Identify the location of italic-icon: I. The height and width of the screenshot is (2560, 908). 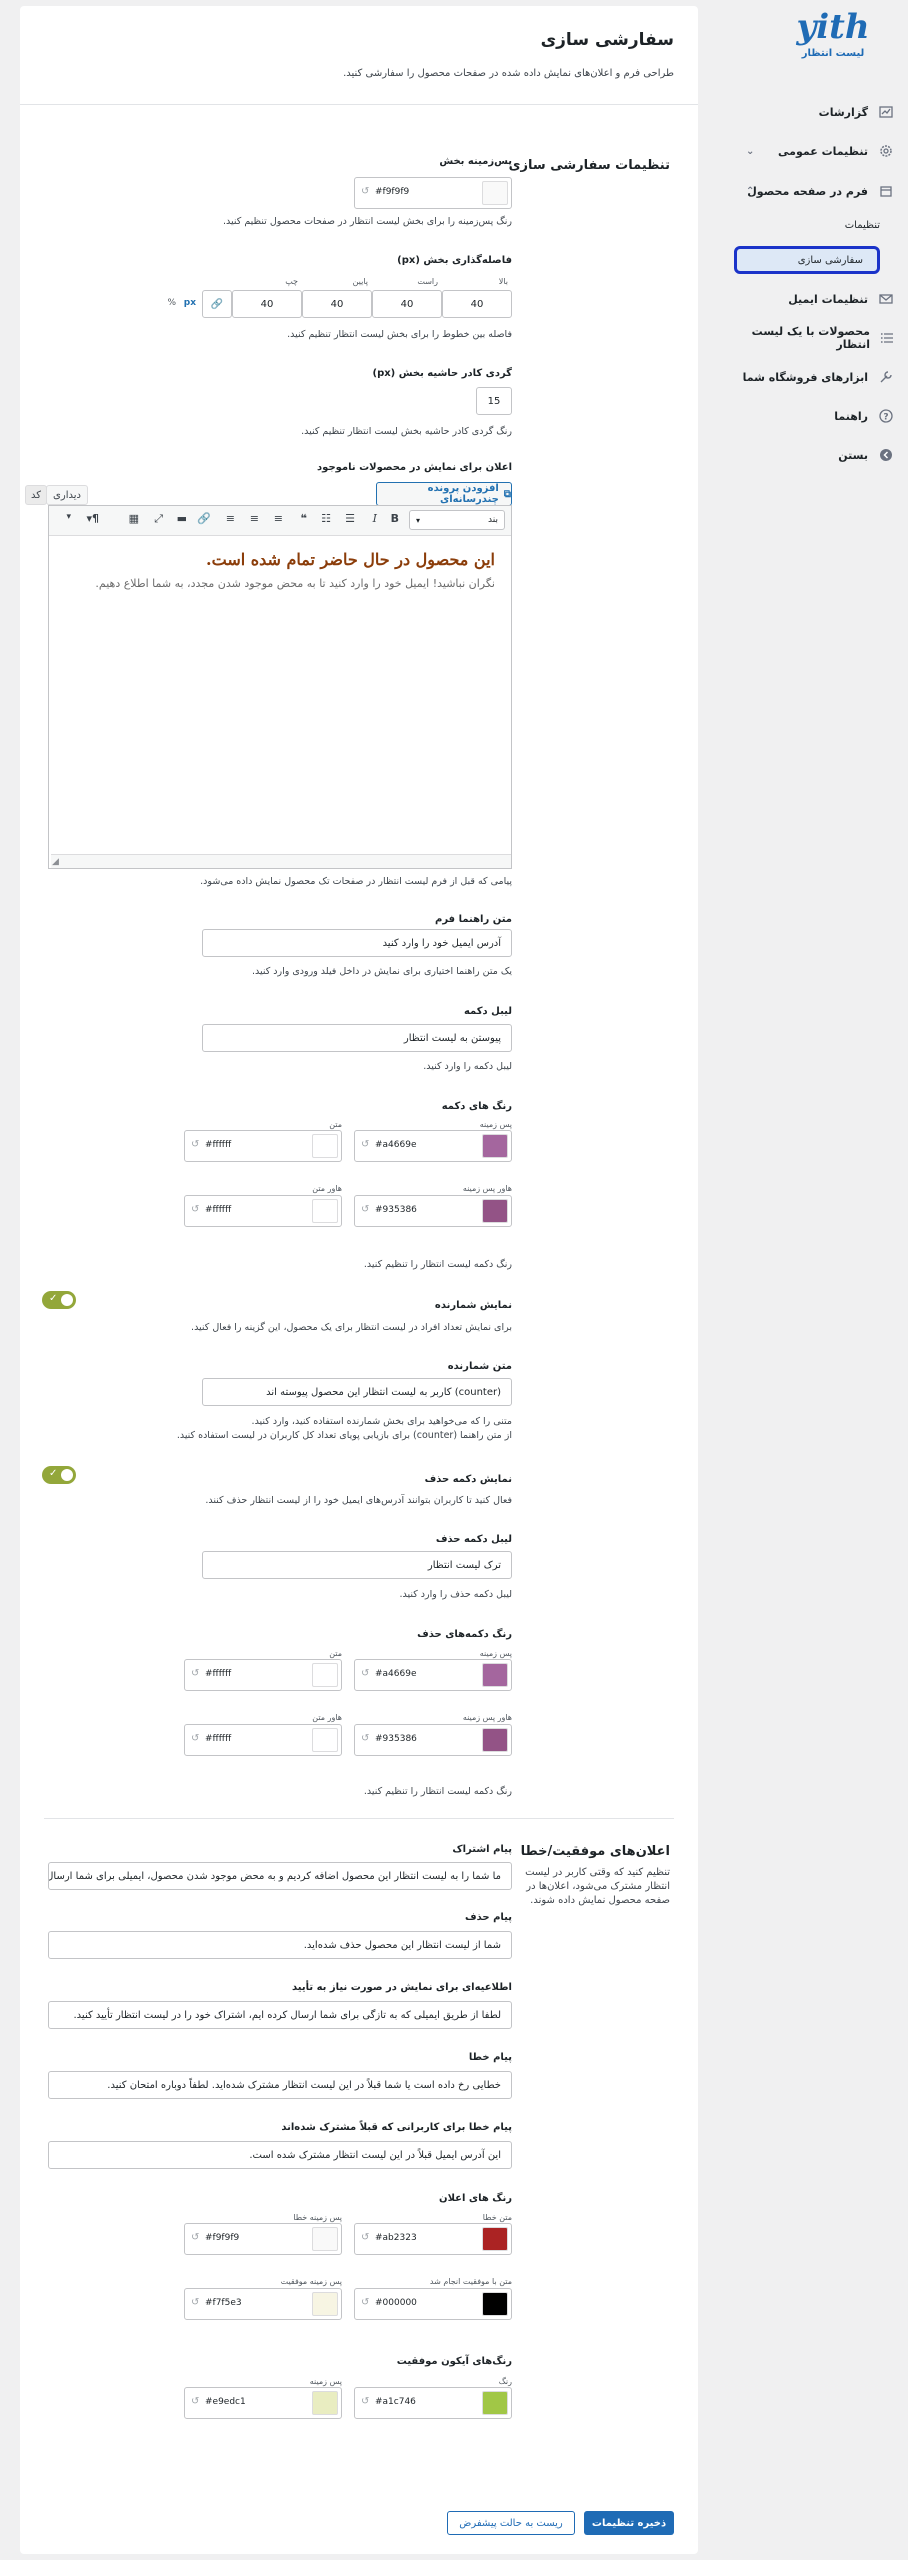
(375, 518).